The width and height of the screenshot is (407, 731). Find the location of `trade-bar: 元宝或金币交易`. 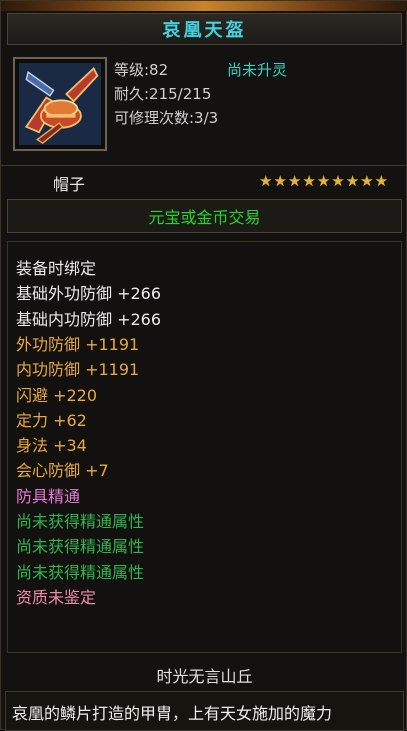

trade-bar: 元宝或金币交易 is located at coordinates (204, 216).